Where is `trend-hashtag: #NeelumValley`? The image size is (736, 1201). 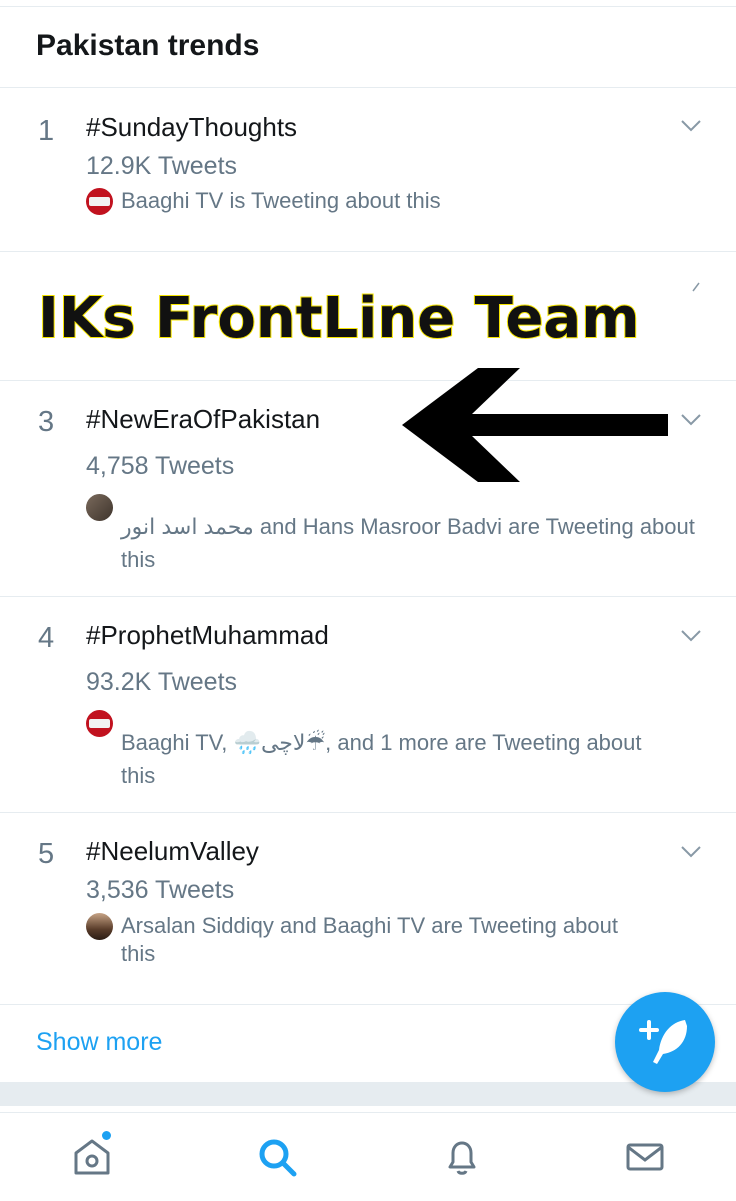
trend-hashtag: #NeelumValley is located at coordinates (172, 851).